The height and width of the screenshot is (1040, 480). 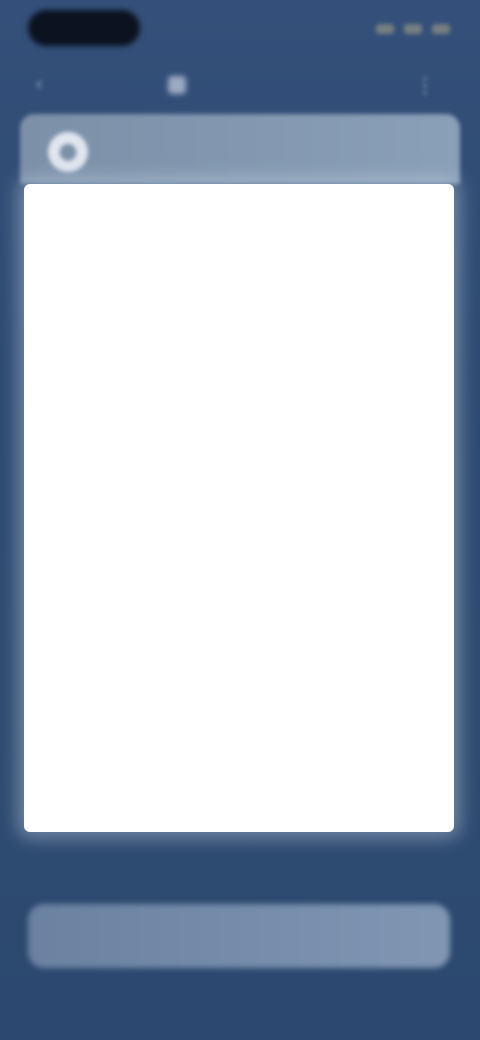 I want to click on top-navigation: ‹ ⋮, so click(x=240, y=85).